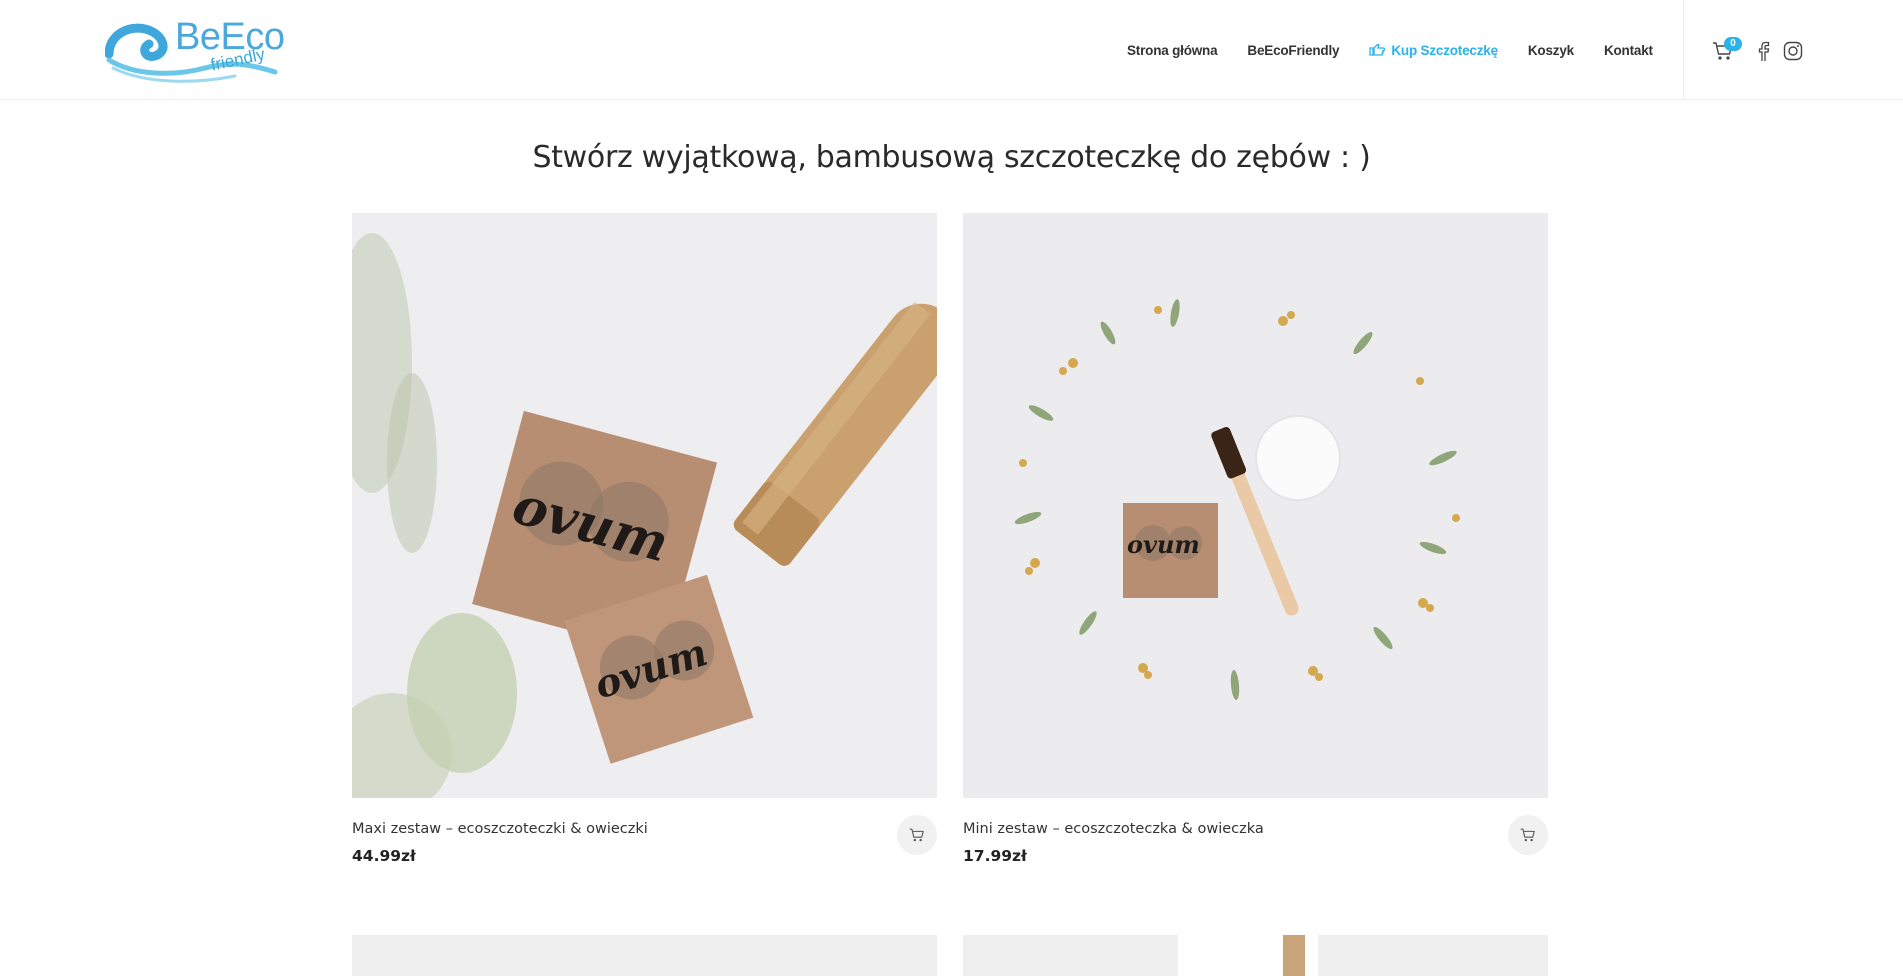 Image resolution: width=1903 pixels, height=976 pixels. Describe the element at coordinates (995, 856) in the screenshot. I see `product-price: 17.99zł` at that location.